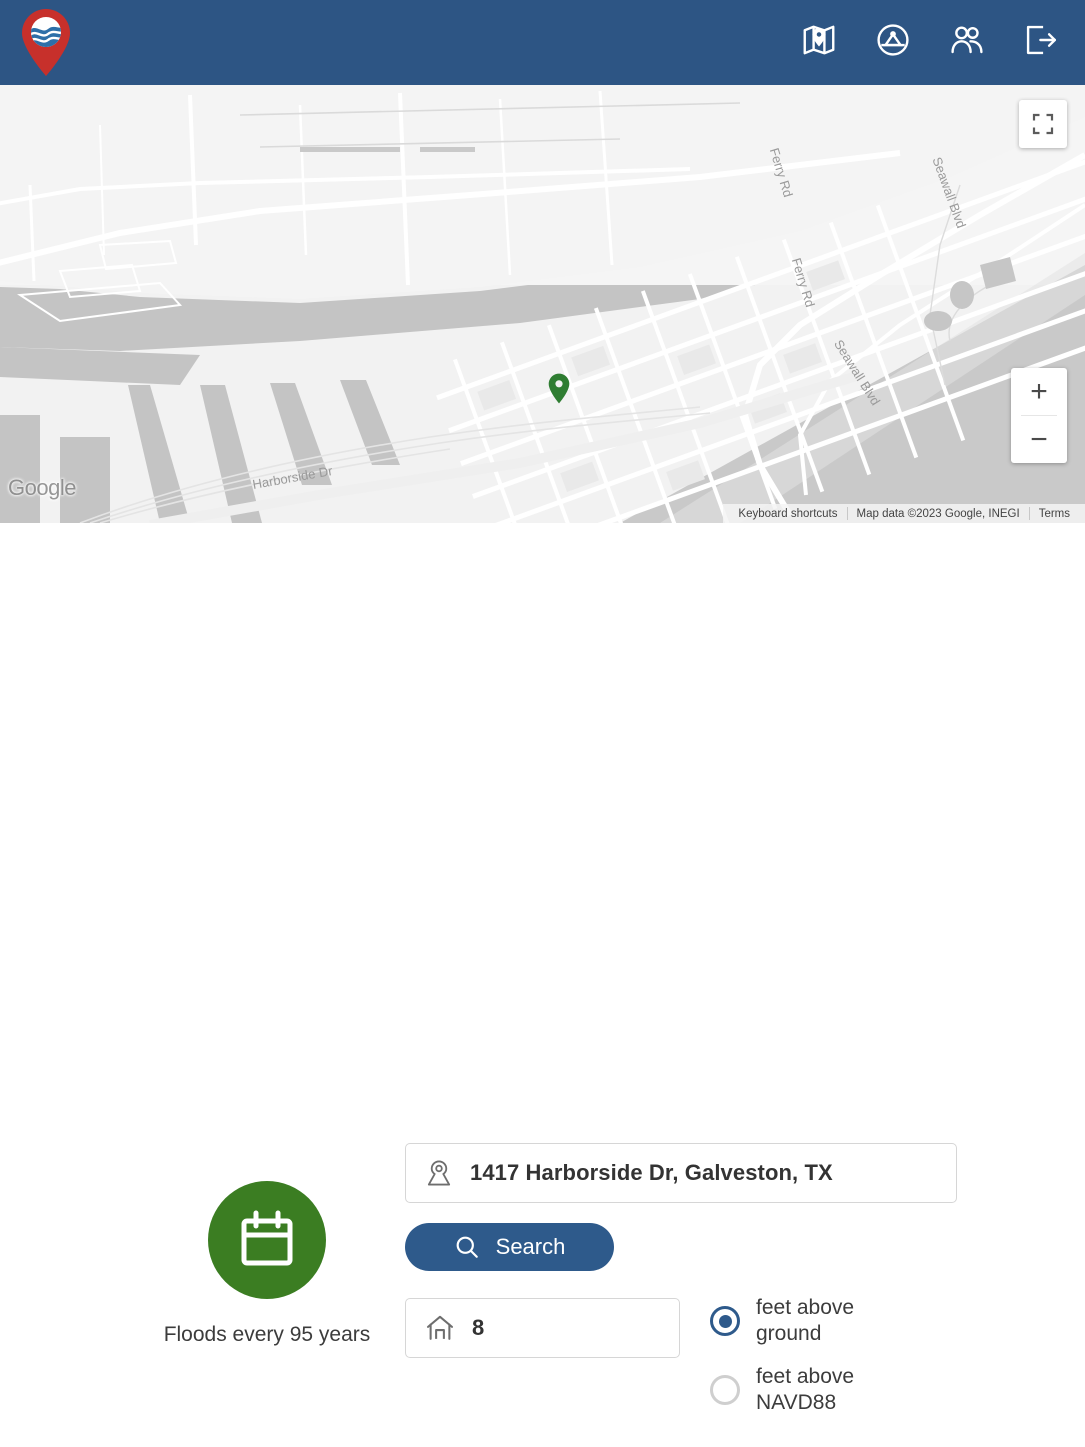 Image resolution: width=1085 pixels, height=1447 pixels. I want to click on search-button-label: Search, so click(530, 1246).